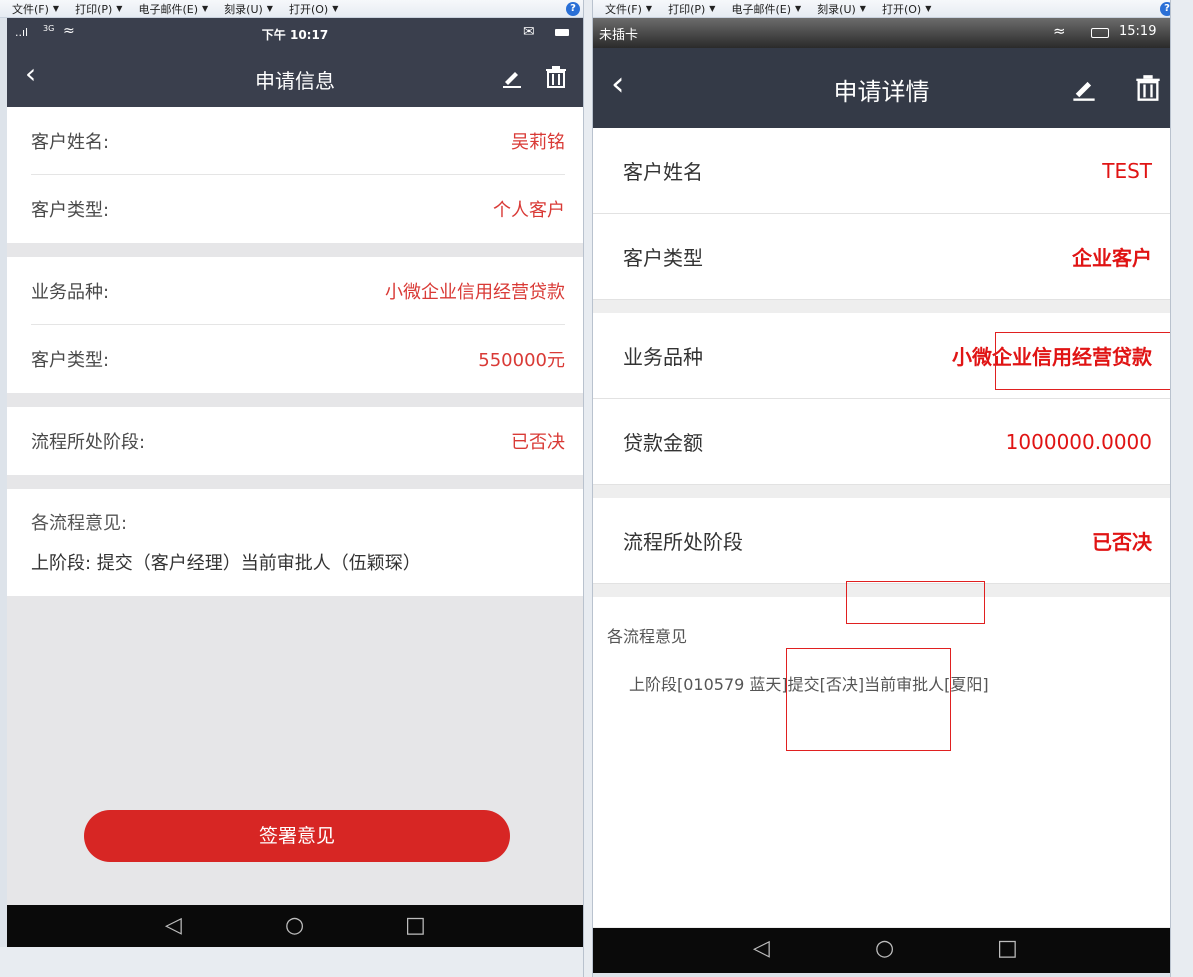 The image size is (1193, 977). I want to click on viewer-toolbar, so click(291, 962).